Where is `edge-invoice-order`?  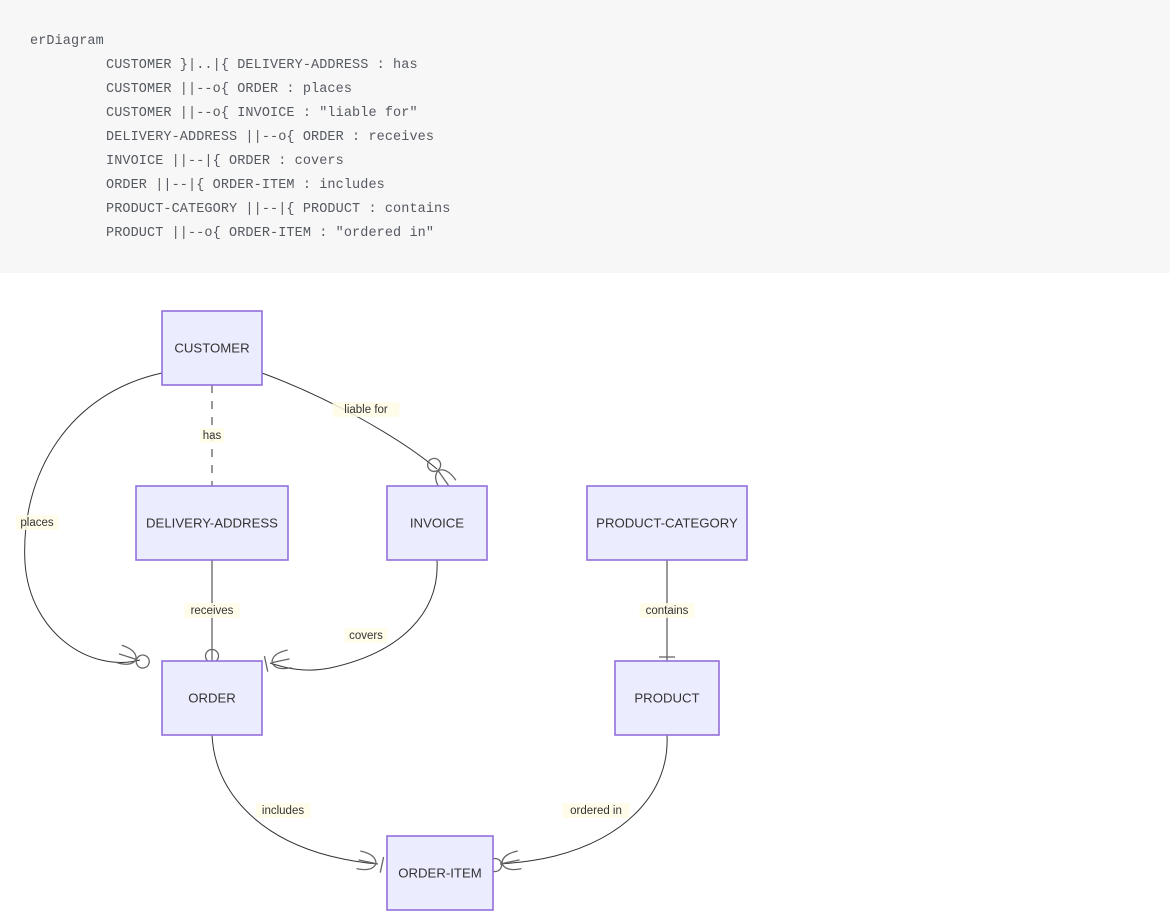
edge-invoice-order is located at coordinates (353, 615).